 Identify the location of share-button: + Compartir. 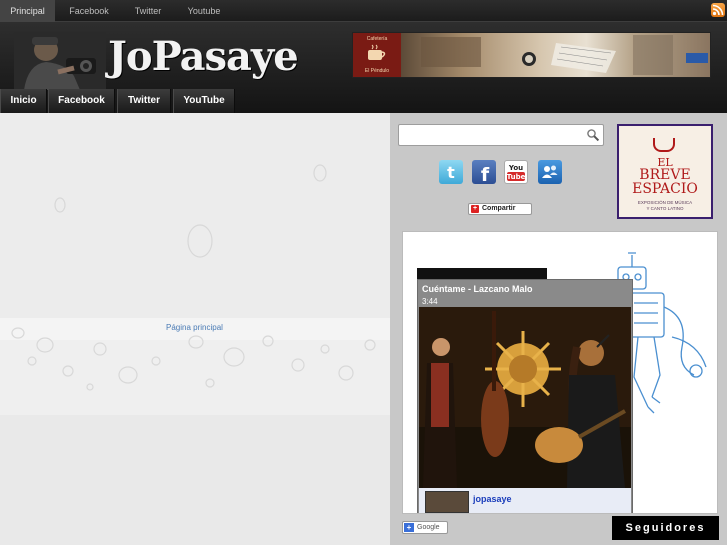
(500, 209).